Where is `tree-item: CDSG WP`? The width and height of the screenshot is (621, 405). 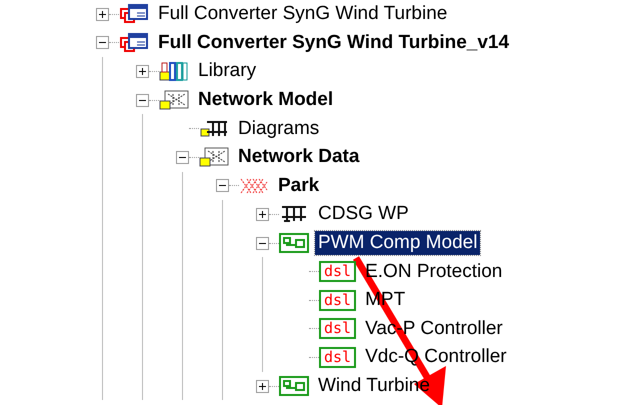 tree-item: CDSG WP is located at coordinates (363, 214).